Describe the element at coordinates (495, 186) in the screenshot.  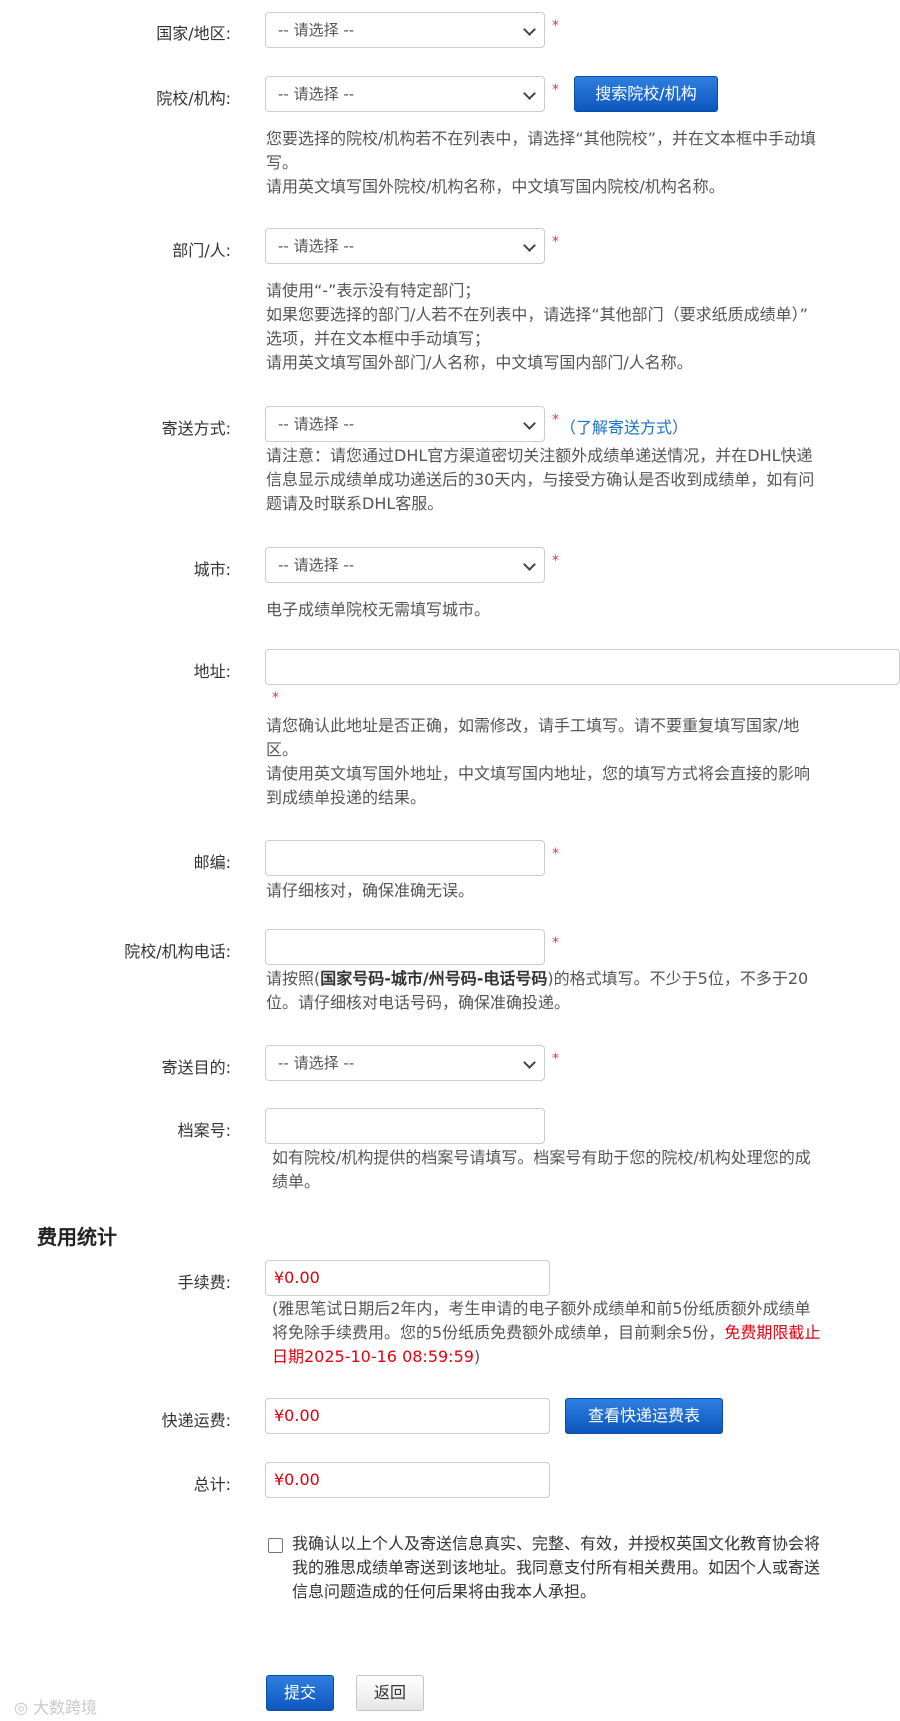
I see `institution-help-line: 请用英文填写国外院校/机构名称，中文填写国内院校/机构名称。` at that location.